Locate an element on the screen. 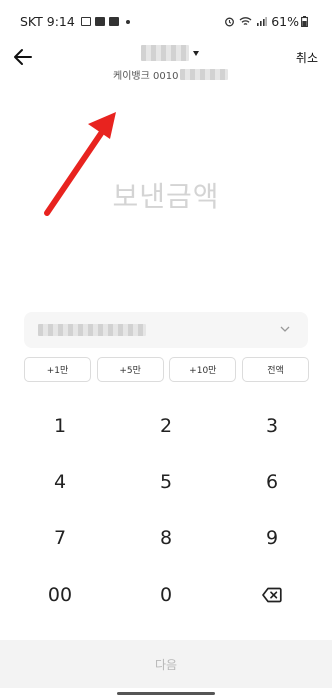  cancel-button: 취소 is located at coordinates (307, 57).